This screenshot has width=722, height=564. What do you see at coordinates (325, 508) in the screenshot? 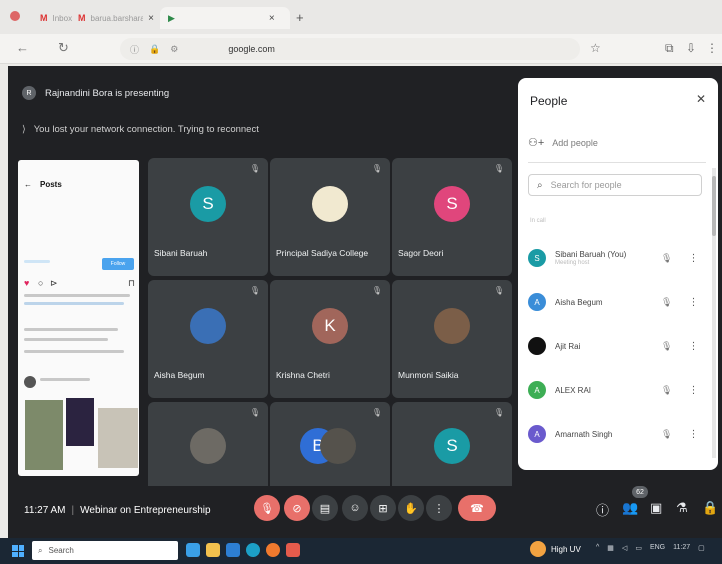
I see `captions-button: ▤` at bounding box center [325, 508].